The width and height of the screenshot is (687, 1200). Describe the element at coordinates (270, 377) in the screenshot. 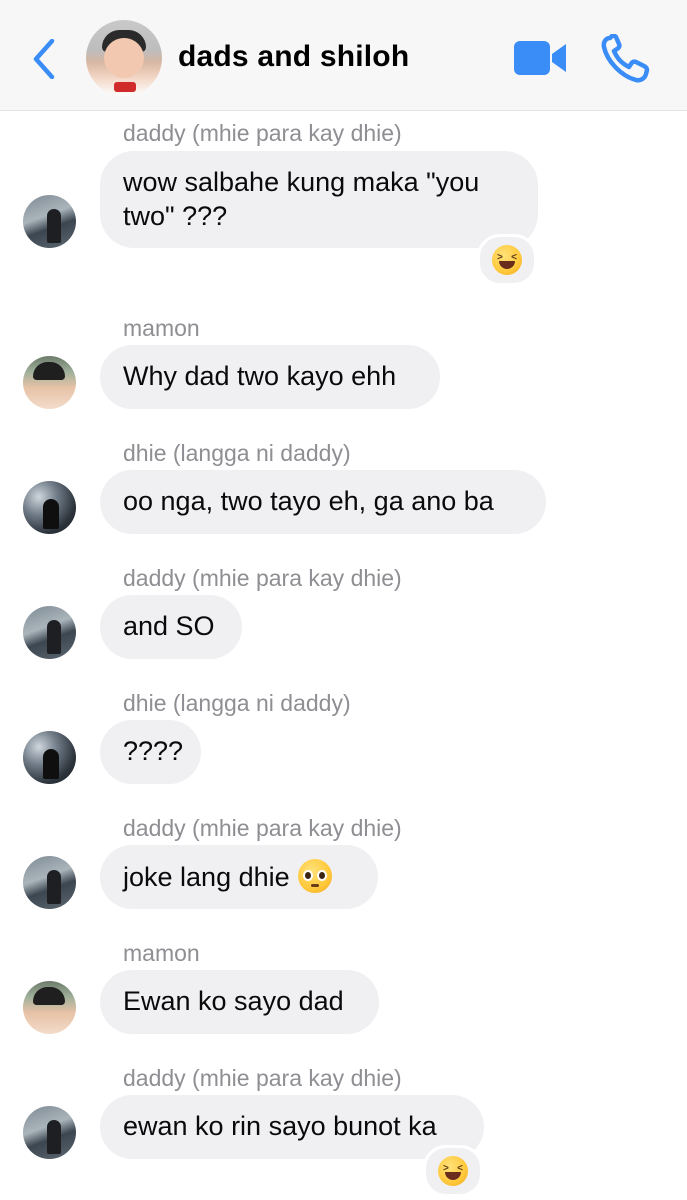

I see `message-bubble: Why dad two kayo ehh` at that location.